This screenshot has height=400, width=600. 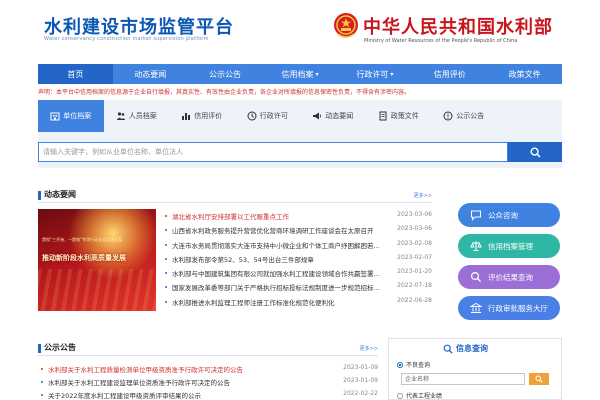 I want to click on radio-unchecked-icon, so click(x=400, y=395).